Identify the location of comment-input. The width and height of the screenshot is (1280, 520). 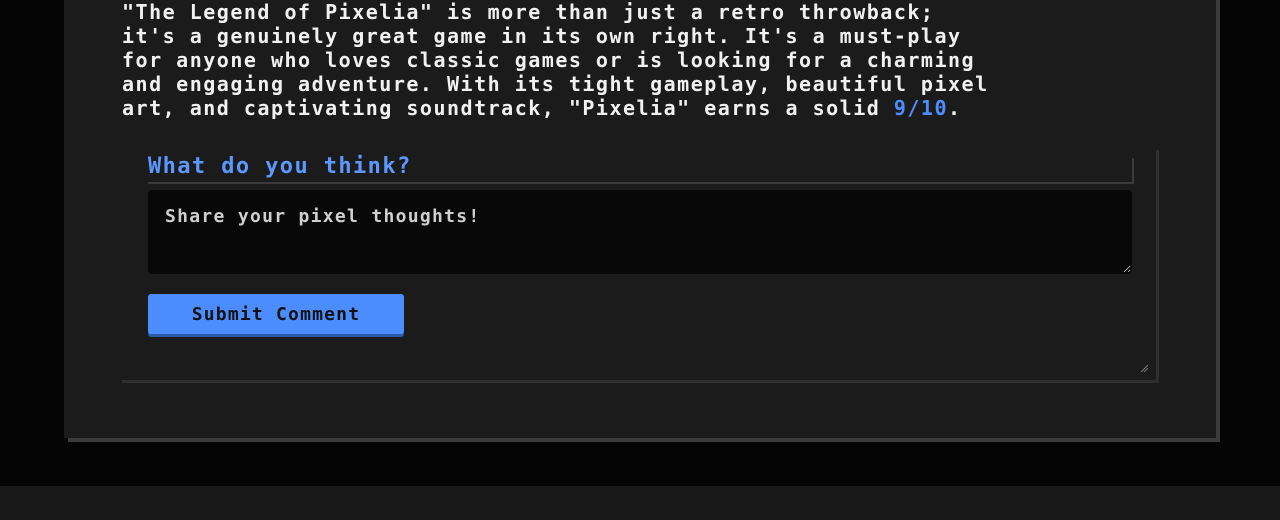
(640, 232).